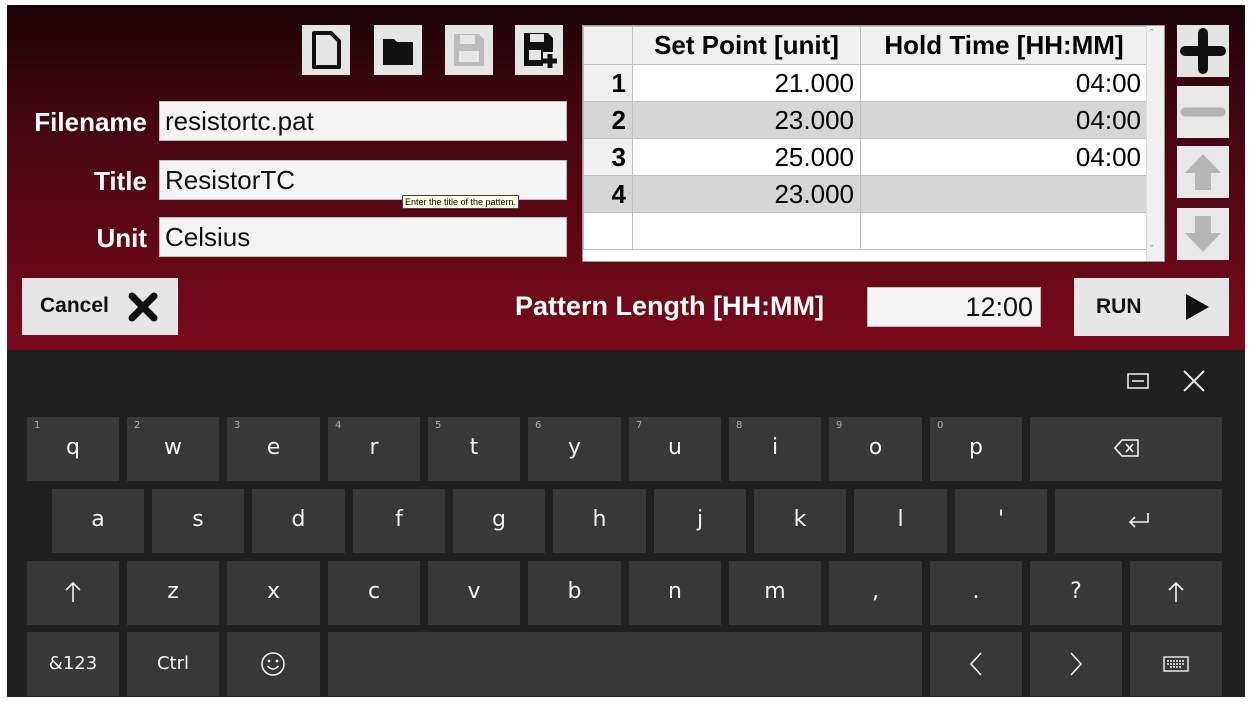 The image size is (1250, 702). I want to click on unit-label: Unit, so click(121, 238).